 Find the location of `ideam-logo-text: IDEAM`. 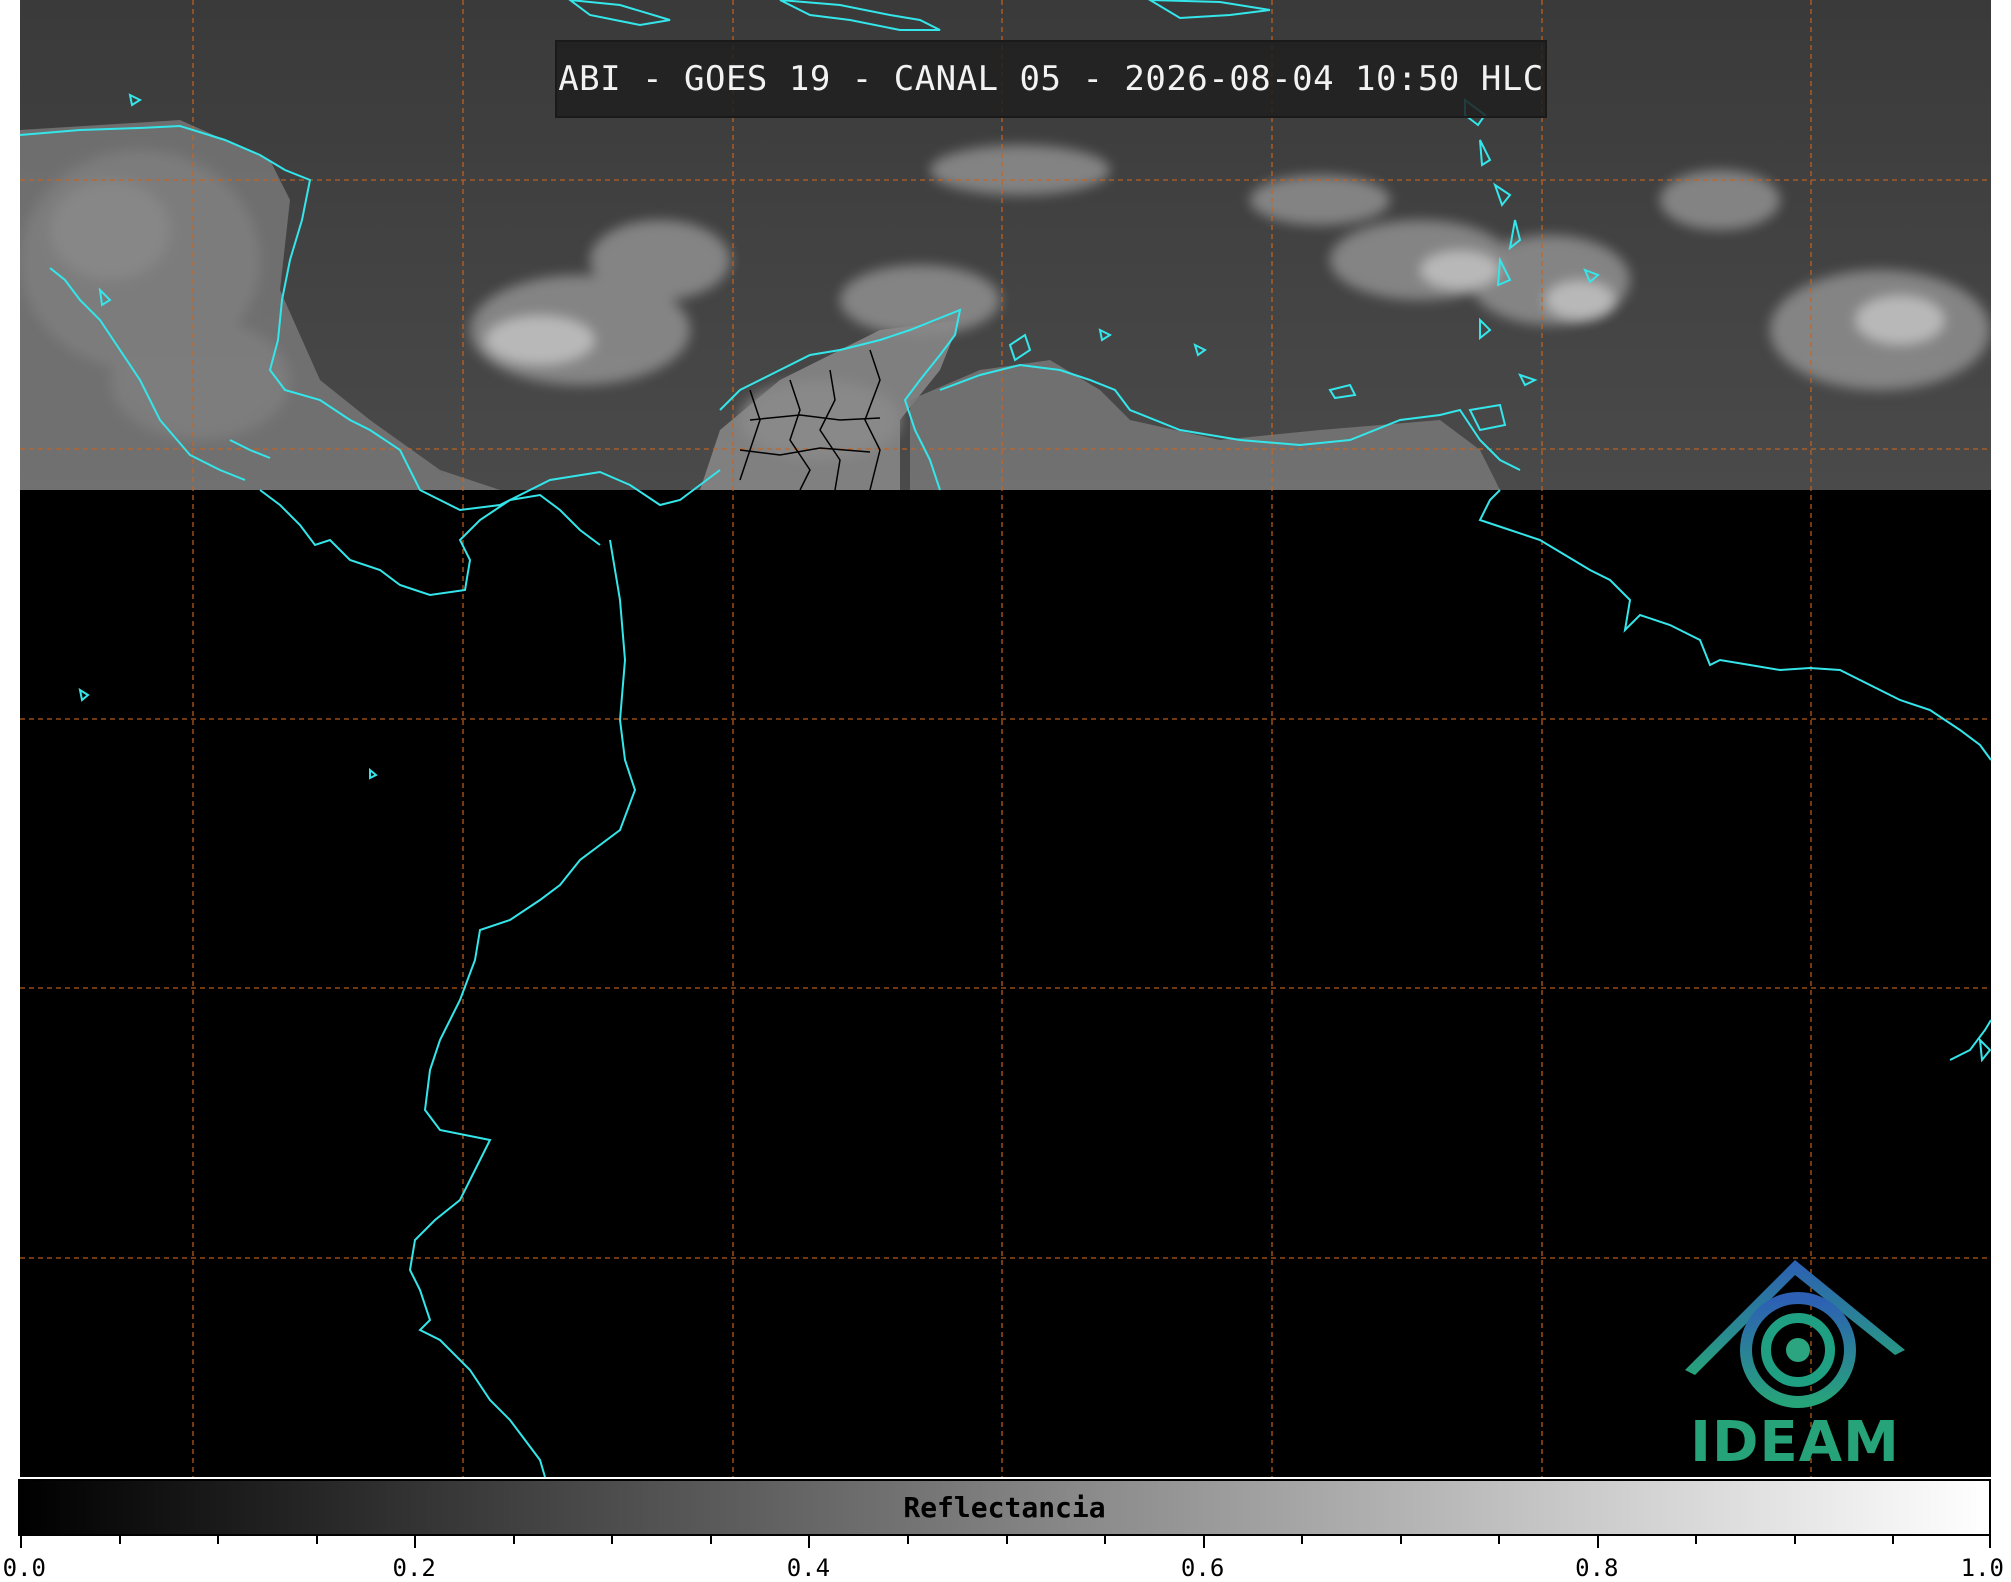

ideam-logo-text: IDEAM is located at coordinates (1795, 1442).